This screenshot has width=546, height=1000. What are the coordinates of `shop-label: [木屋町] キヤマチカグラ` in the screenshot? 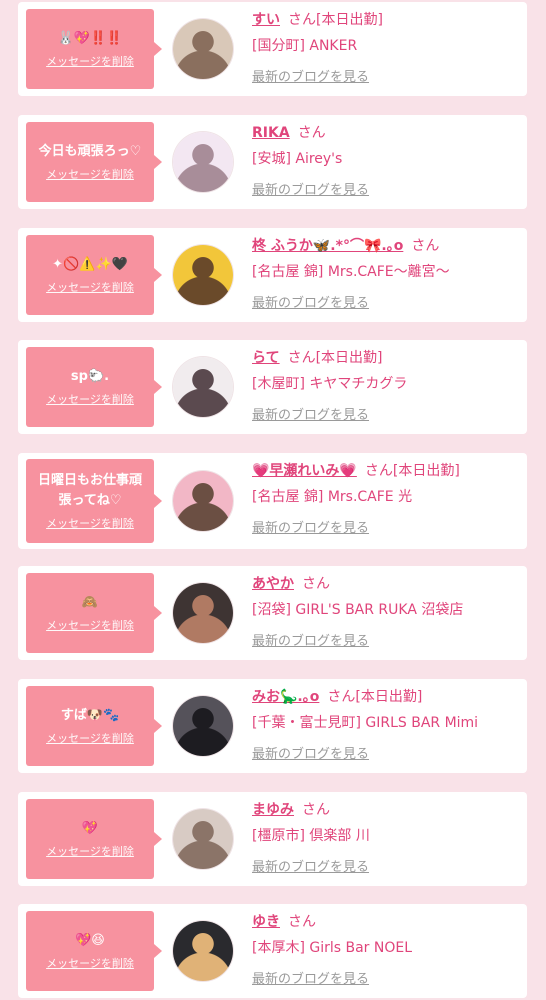 It's located at (330, 384).